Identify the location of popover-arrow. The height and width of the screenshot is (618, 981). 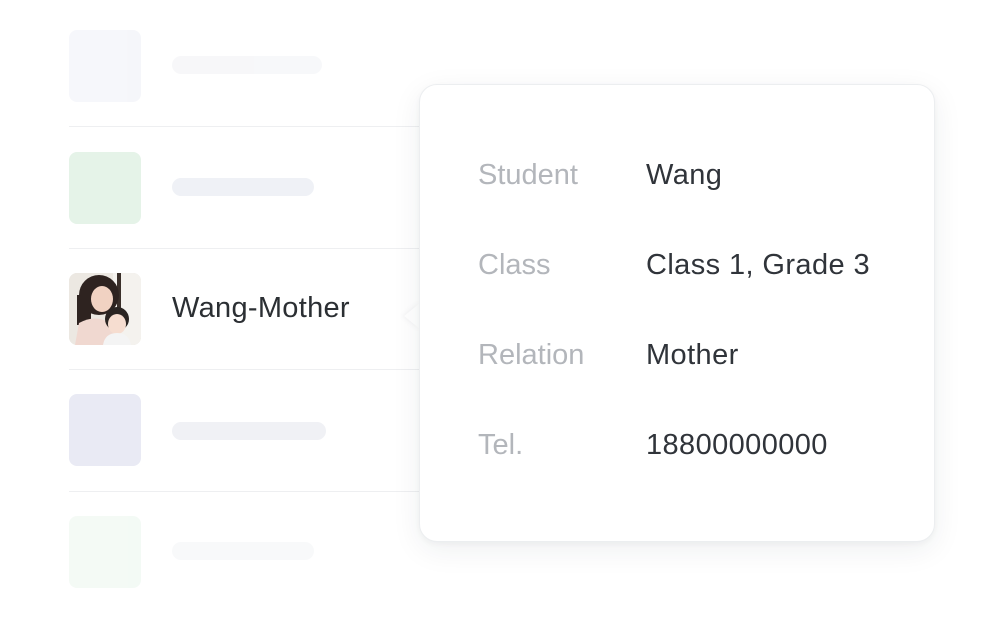
(412, 316).